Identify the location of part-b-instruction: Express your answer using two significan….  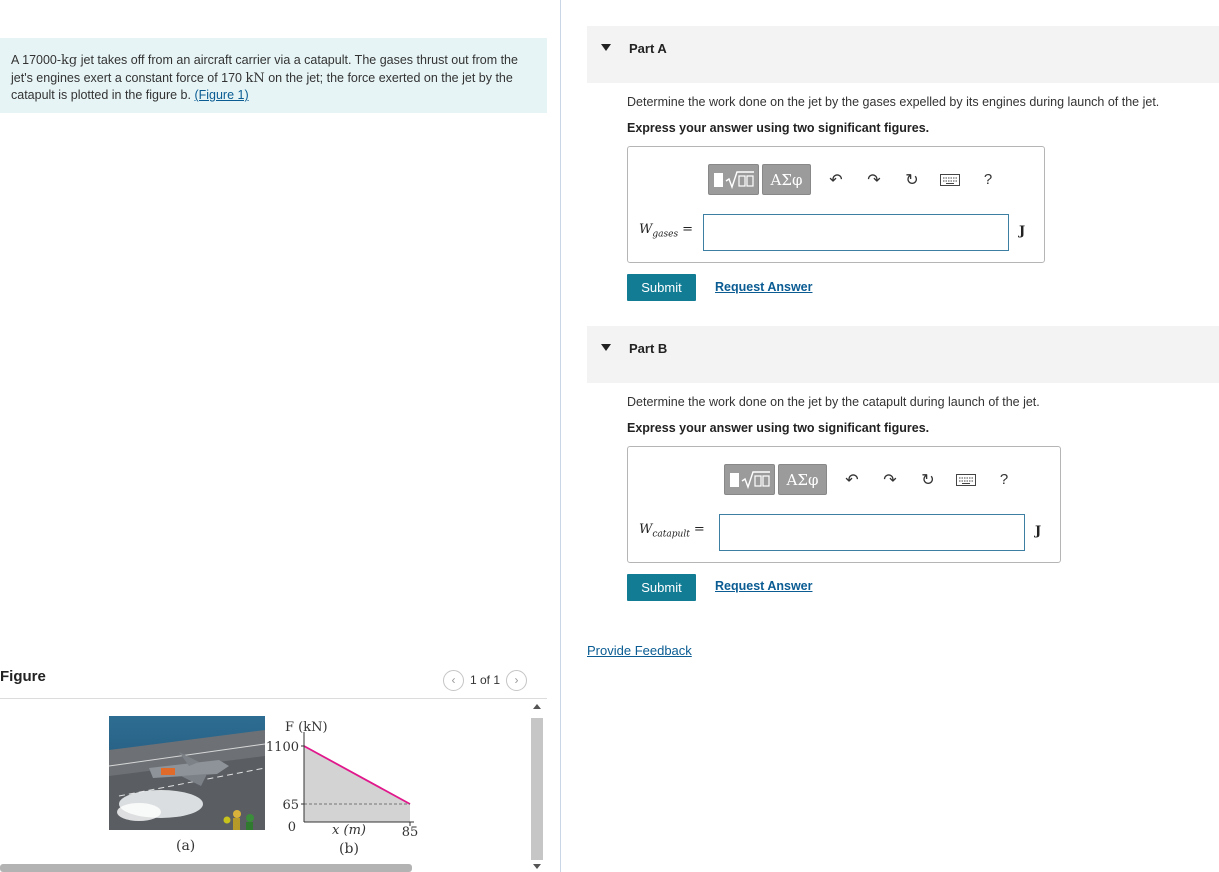
(778, 428).